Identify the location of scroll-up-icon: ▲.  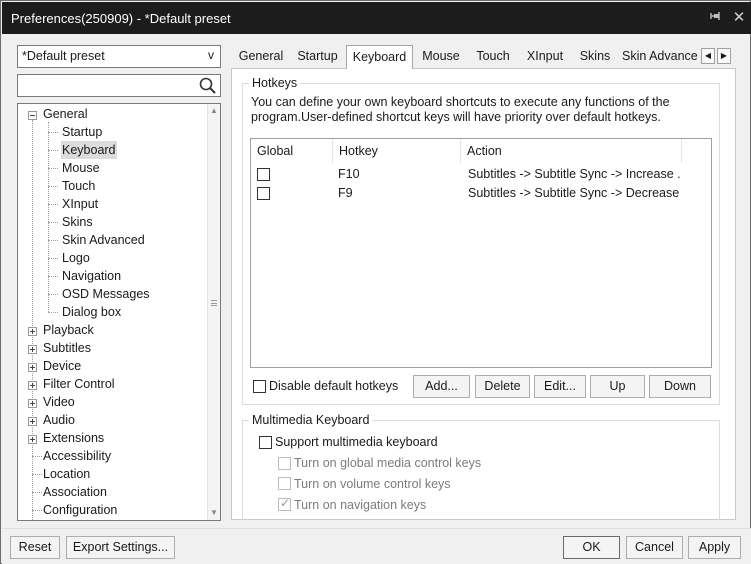
(214, 111).